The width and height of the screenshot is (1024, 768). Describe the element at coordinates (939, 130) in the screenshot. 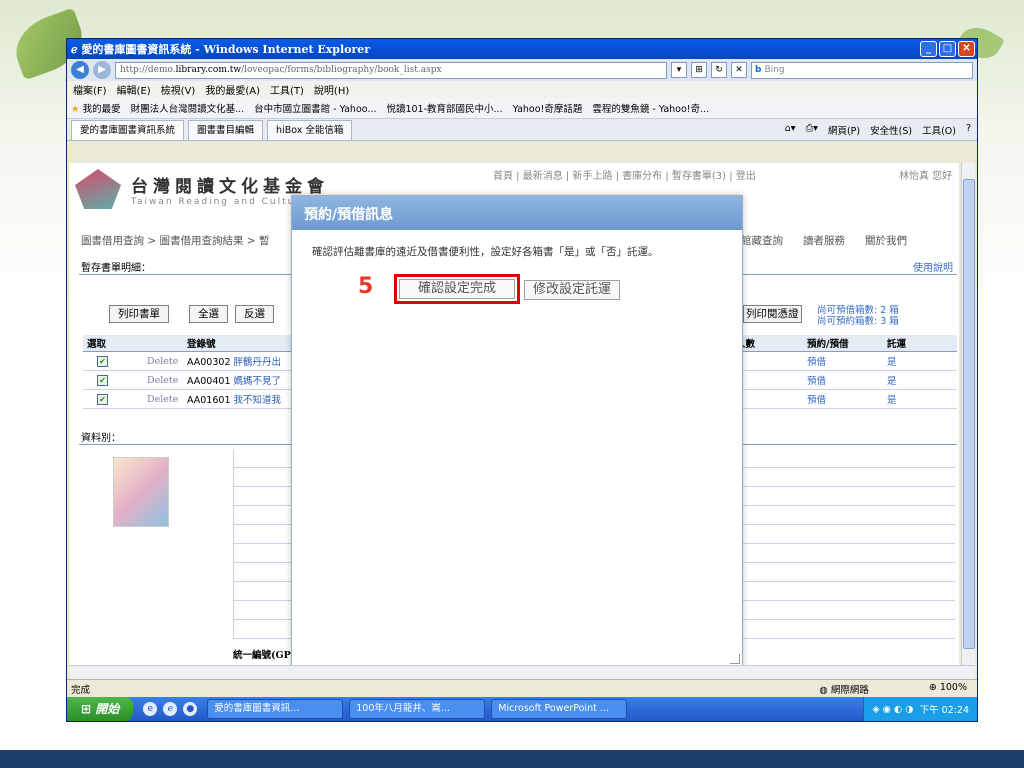

I see `tool-tools: 工具(O)` at that location.